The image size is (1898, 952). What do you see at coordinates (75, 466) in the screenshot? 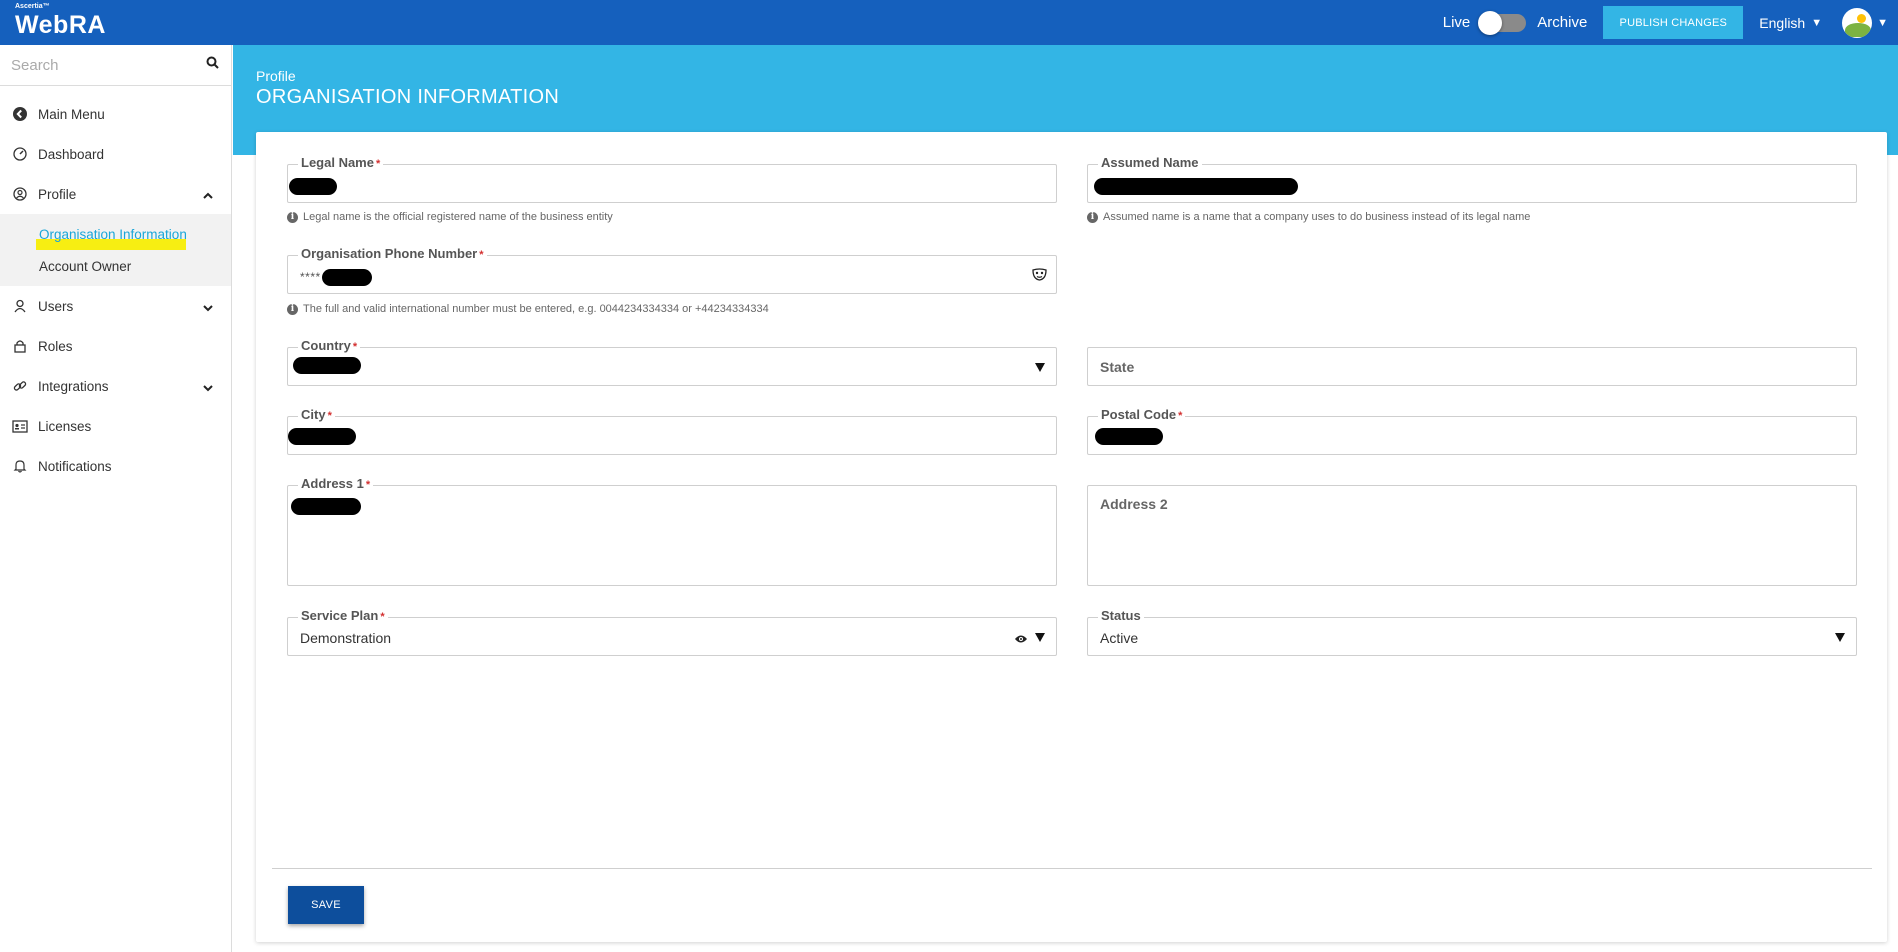
I see `sidebar-item-label: Notifications` at bounding box center [75, 466].